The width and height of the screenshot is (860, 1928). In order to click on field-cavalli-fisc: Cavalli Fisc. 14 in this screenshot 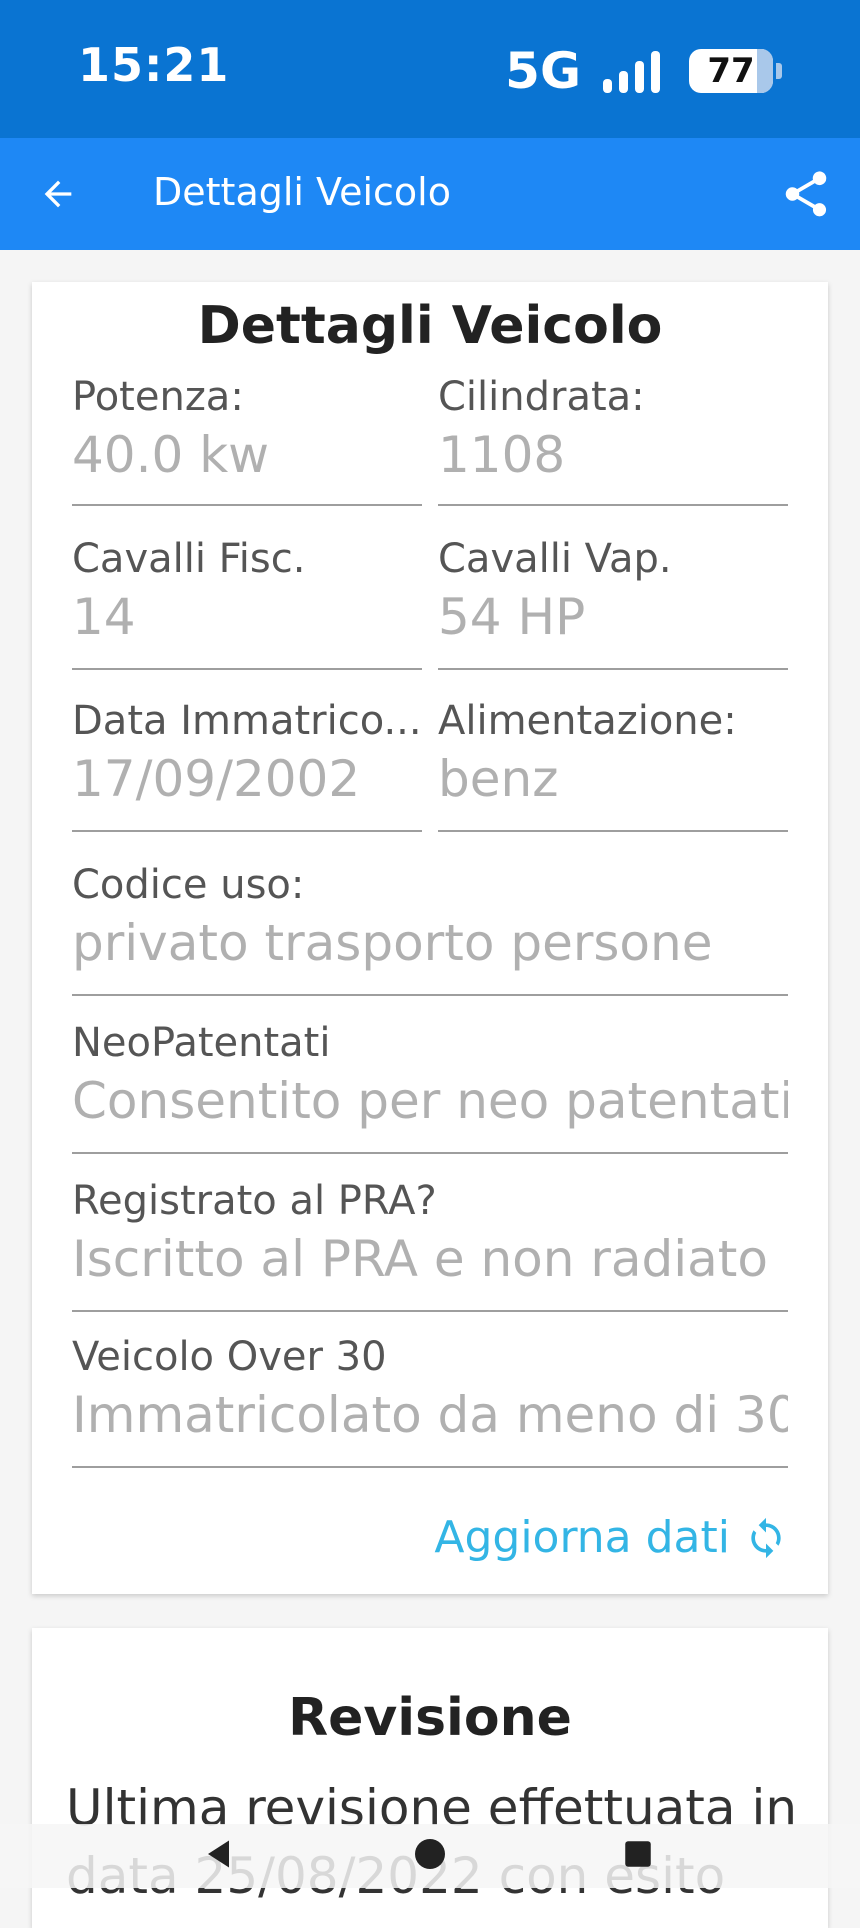, I will do `click(247, 603)`.